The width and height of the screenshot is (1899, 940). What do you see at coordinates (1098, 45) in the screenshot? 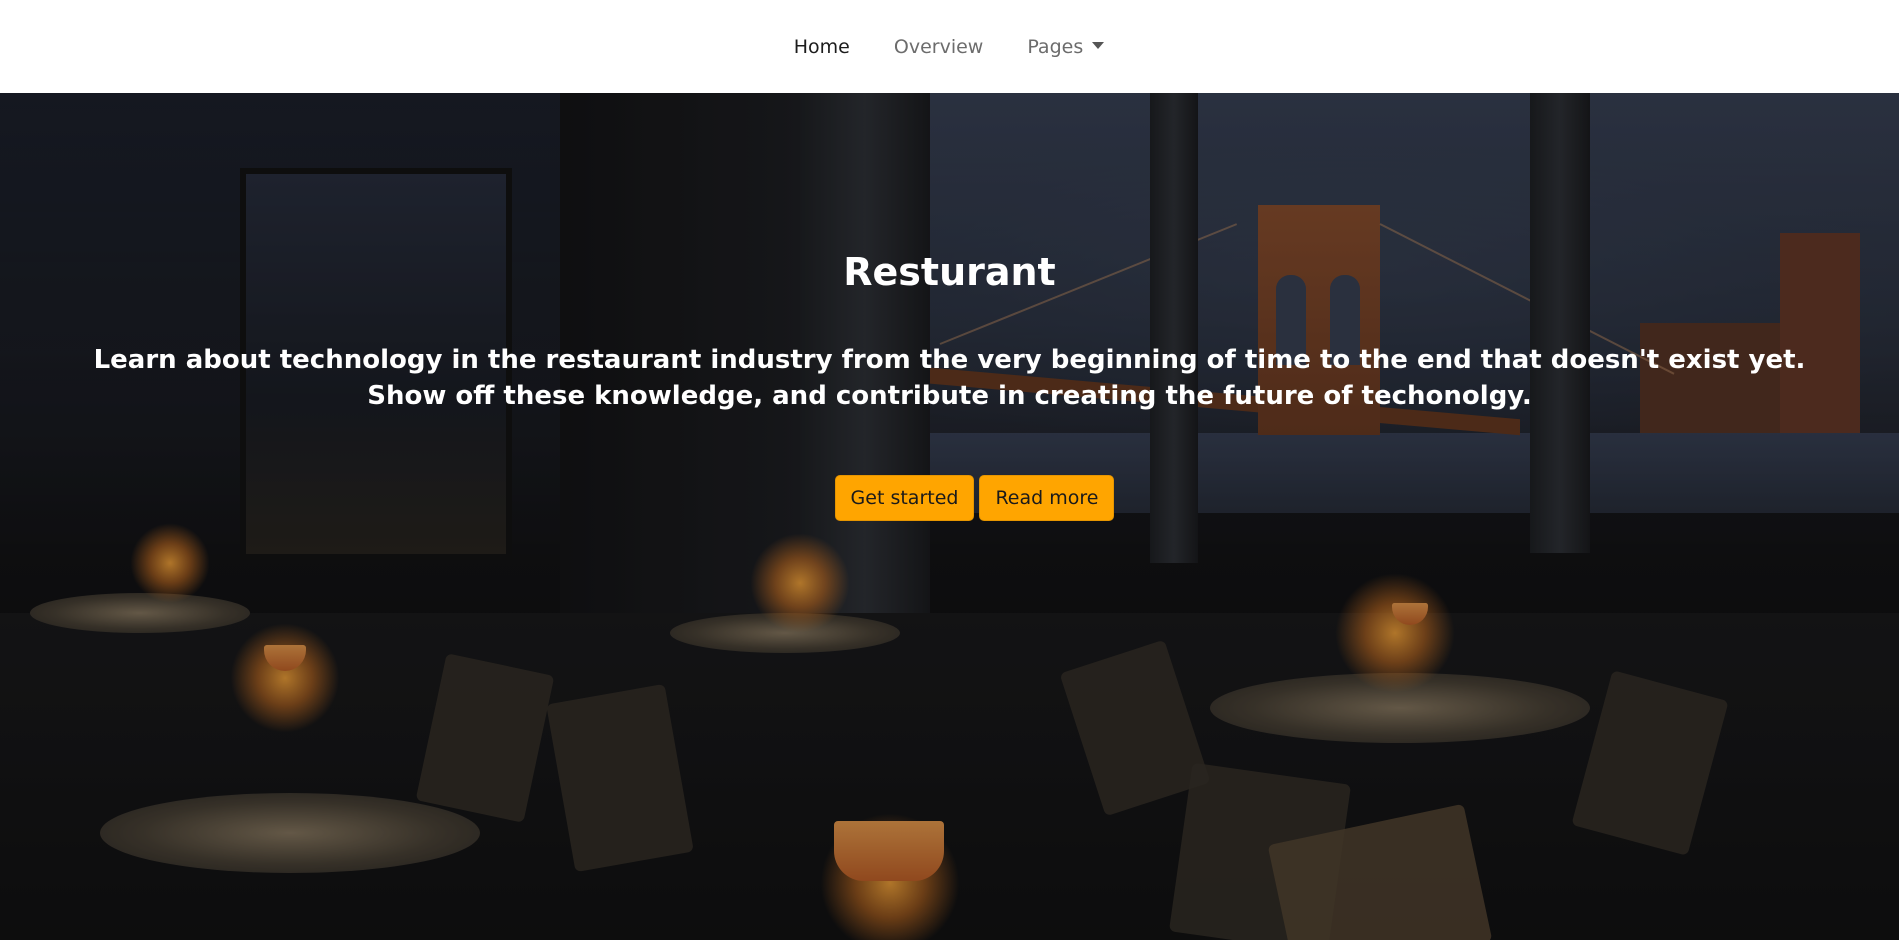
I see `caret-down-icon` at bounding box center [1098, 45].